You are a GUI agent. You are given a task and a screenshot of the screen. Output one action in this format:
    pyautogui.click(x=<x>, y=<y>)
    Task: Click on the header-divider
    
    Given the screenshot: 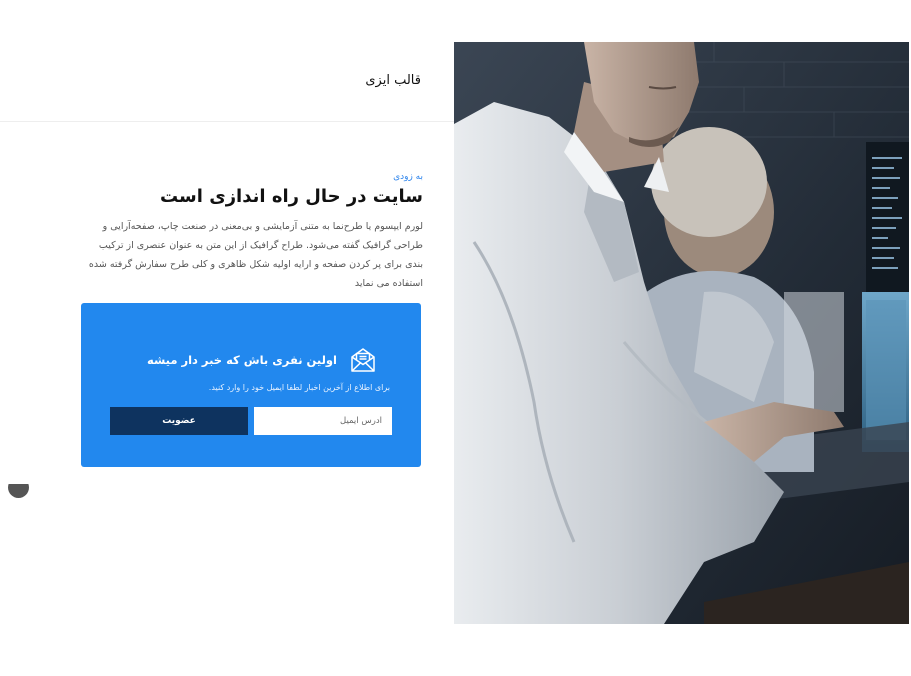 What is the action you would take?
    pyautogui.click(x=227, y=121)
    